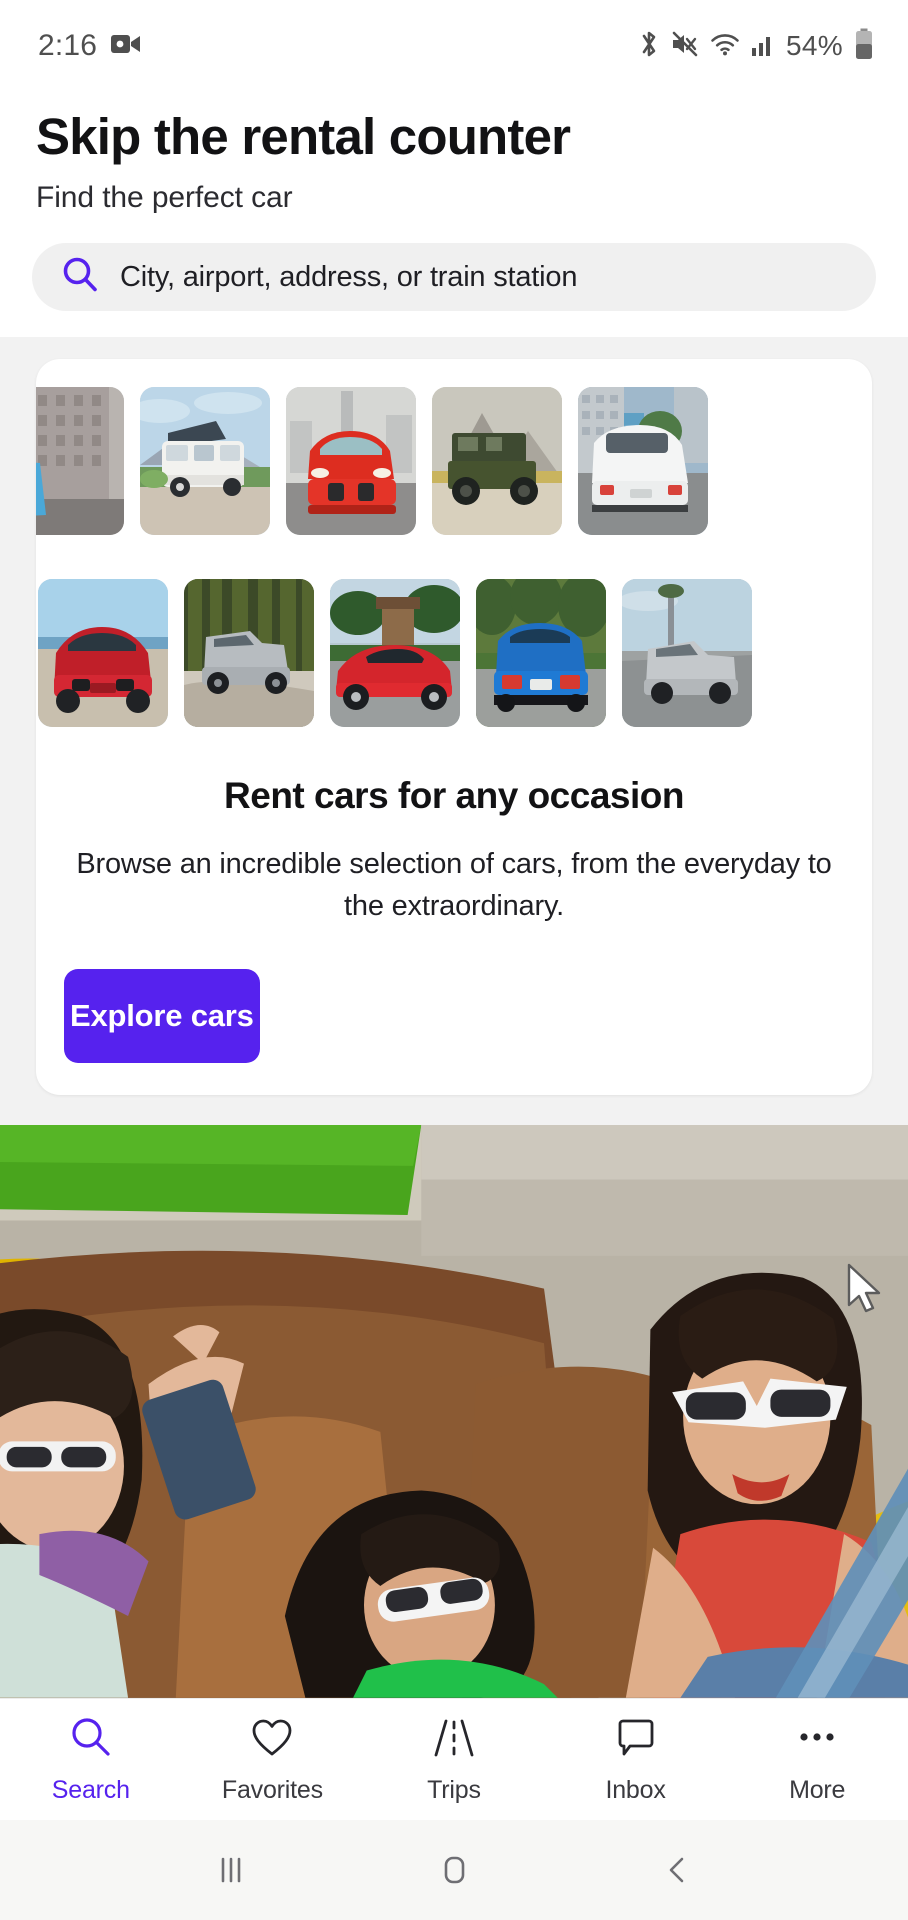 This screenshot has width=908, height=1920. I want to click on car-tile-green-off-road-suv-desert, so click(497, 461).